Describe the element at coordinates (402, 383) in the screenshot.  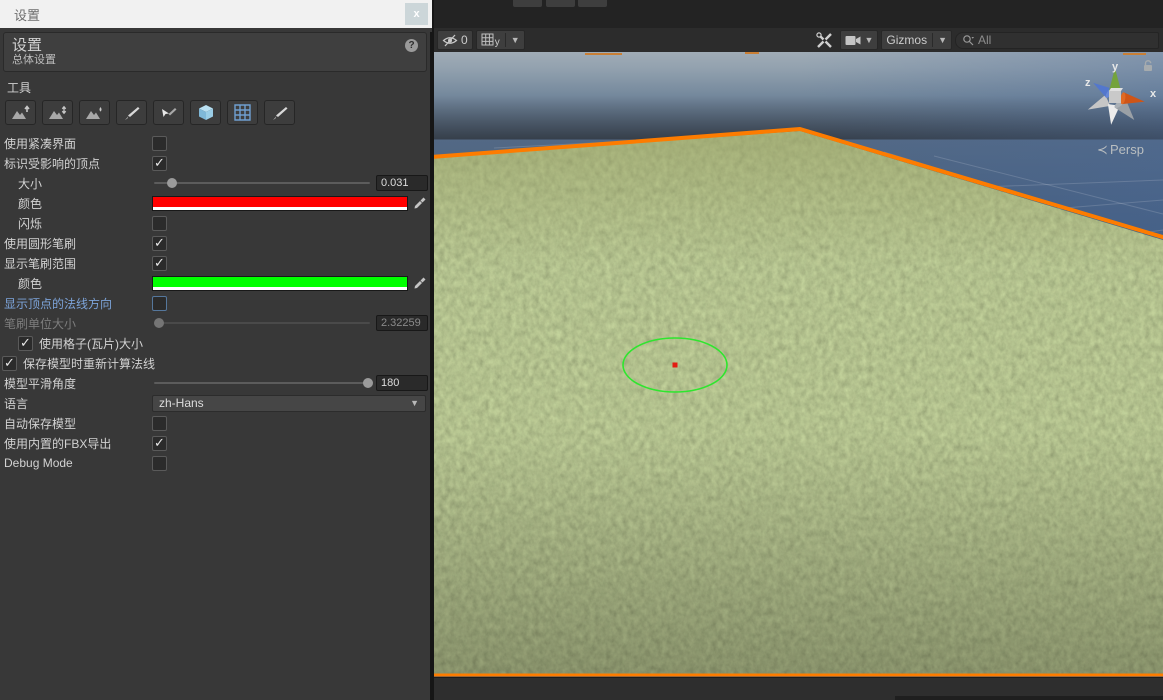
I see `smooth-angle-field` at that location.